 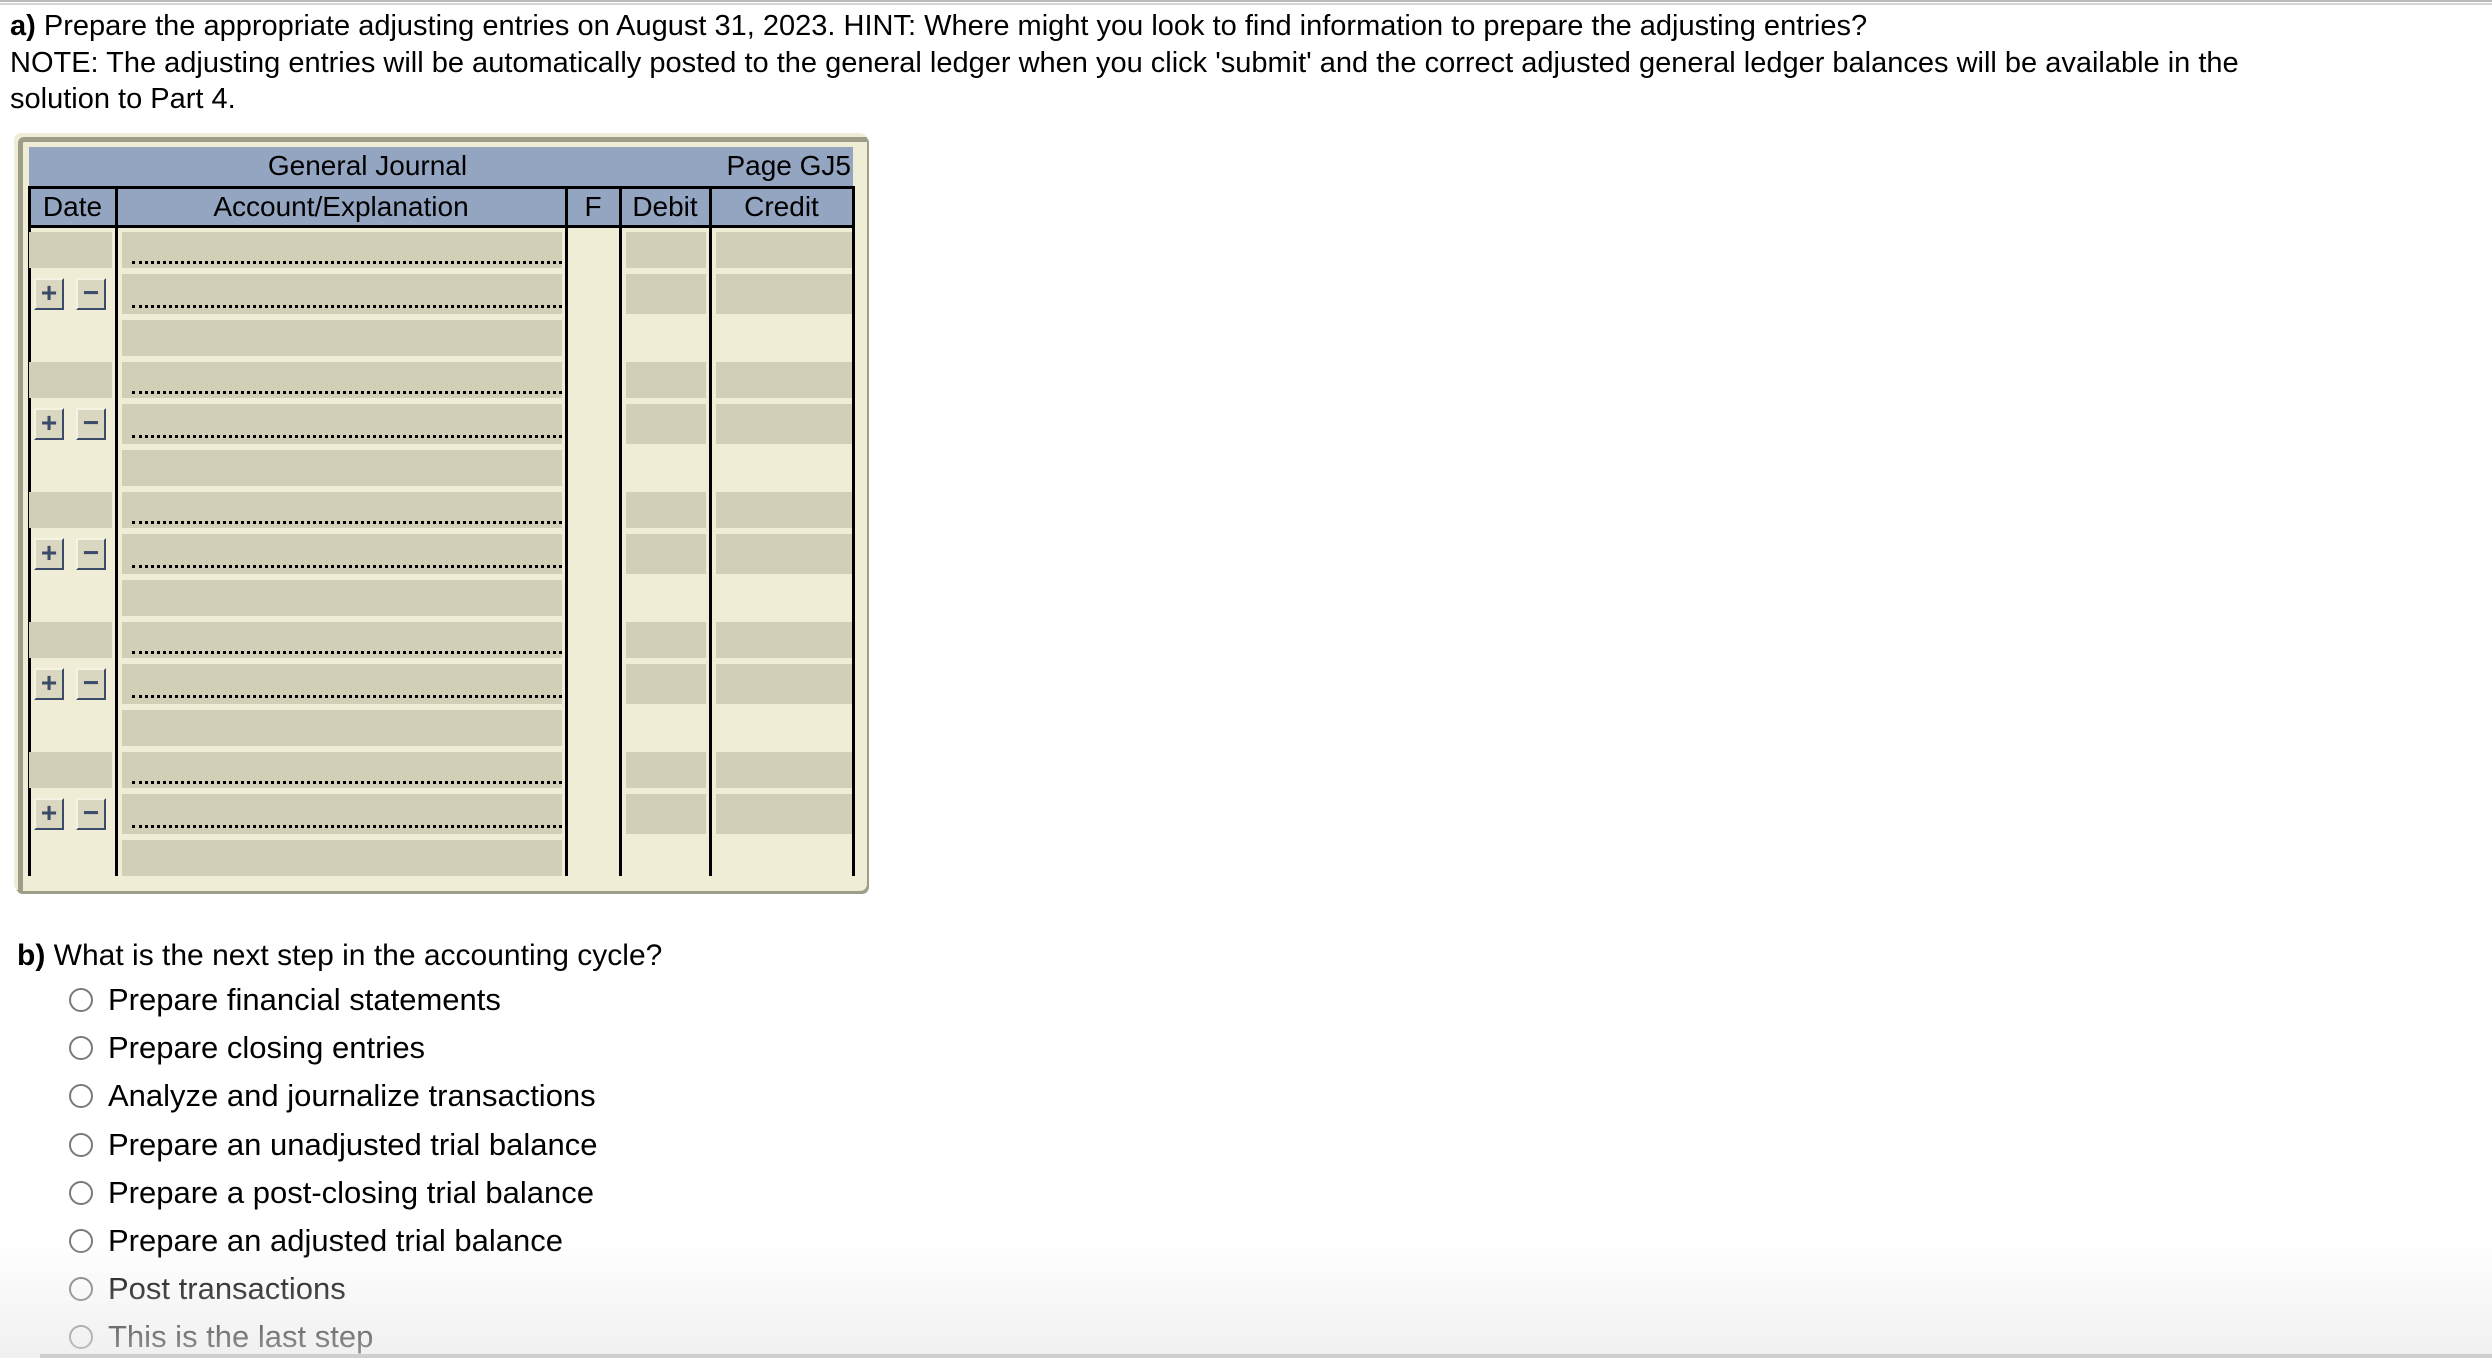 I want to click on column-header-credit: Credit, so click(x=781, y=206).